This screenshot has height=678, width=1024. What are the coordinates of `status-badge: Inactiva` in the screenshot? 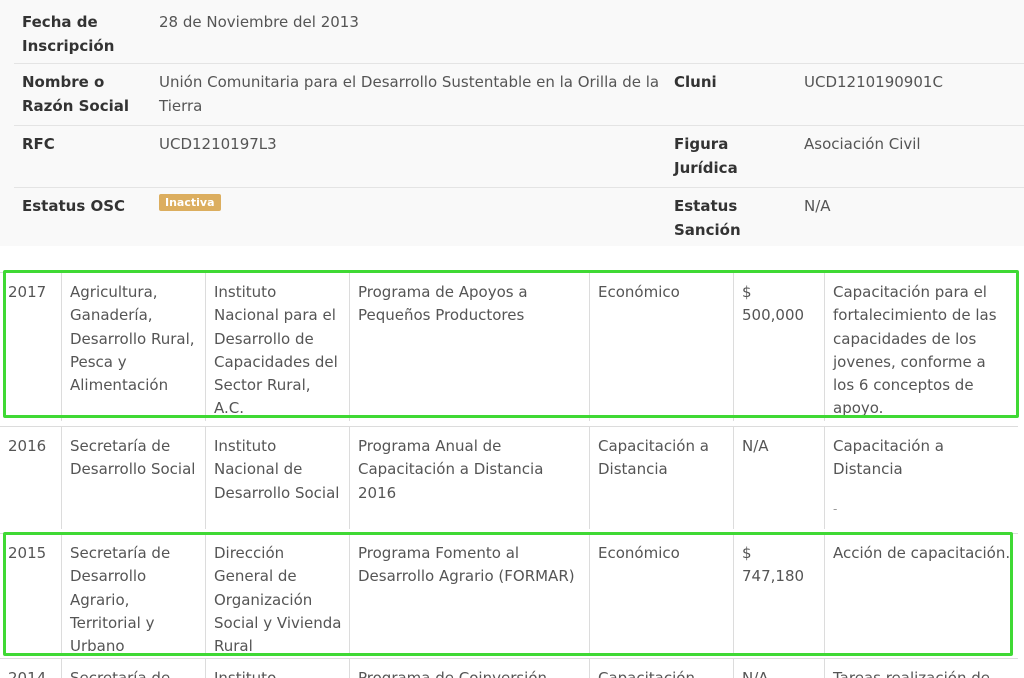 It's located at (190, 202).